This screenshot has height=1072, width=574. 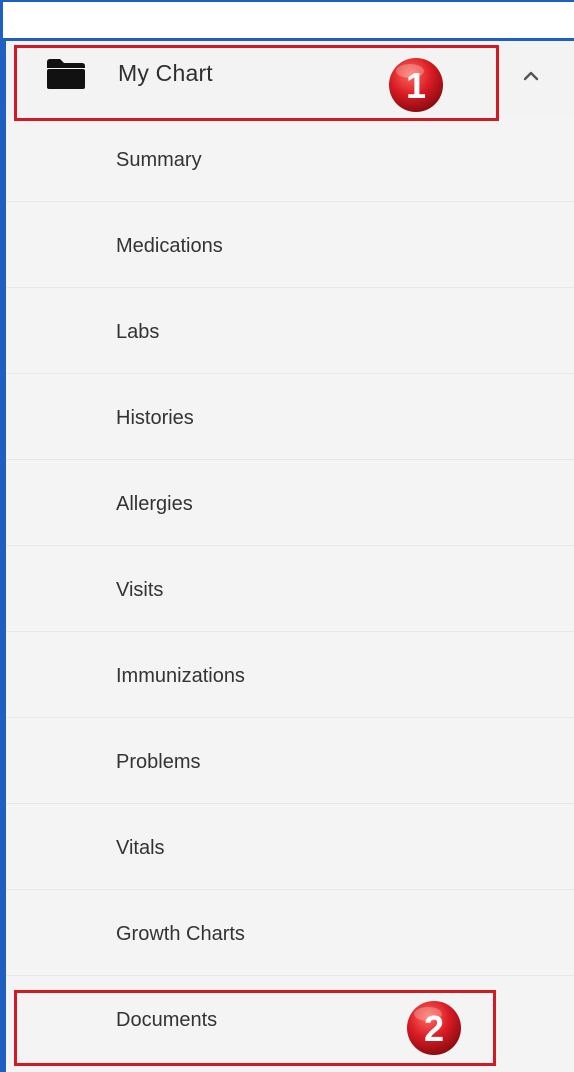 I want to click on menu-item-summary: Summary, so click(x=290, y=159).